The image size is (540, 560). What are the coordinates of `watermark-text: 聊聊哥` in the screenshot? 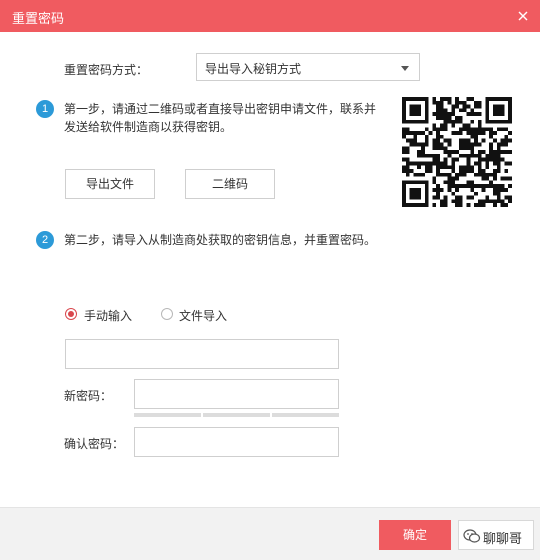 It's located at (503, 538).